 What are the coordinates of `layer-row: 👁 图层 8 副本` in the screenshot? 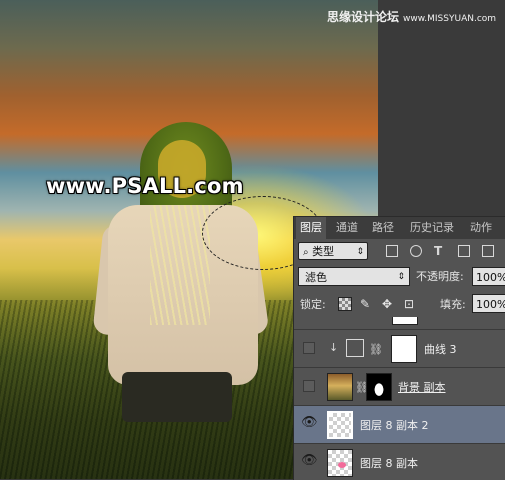 It's located at (399, 461).